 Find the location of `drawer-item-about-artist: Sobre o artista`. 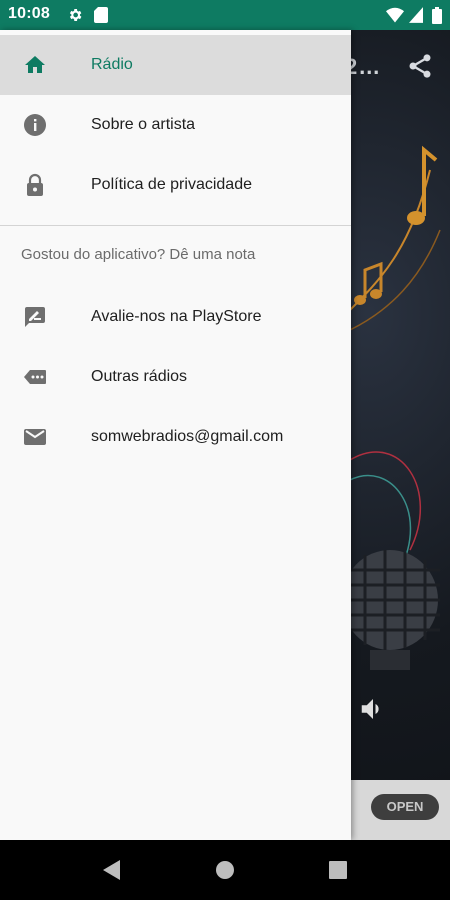

drawer-item-about-artist: Sobre o artista is located at coordinates (175, 125).